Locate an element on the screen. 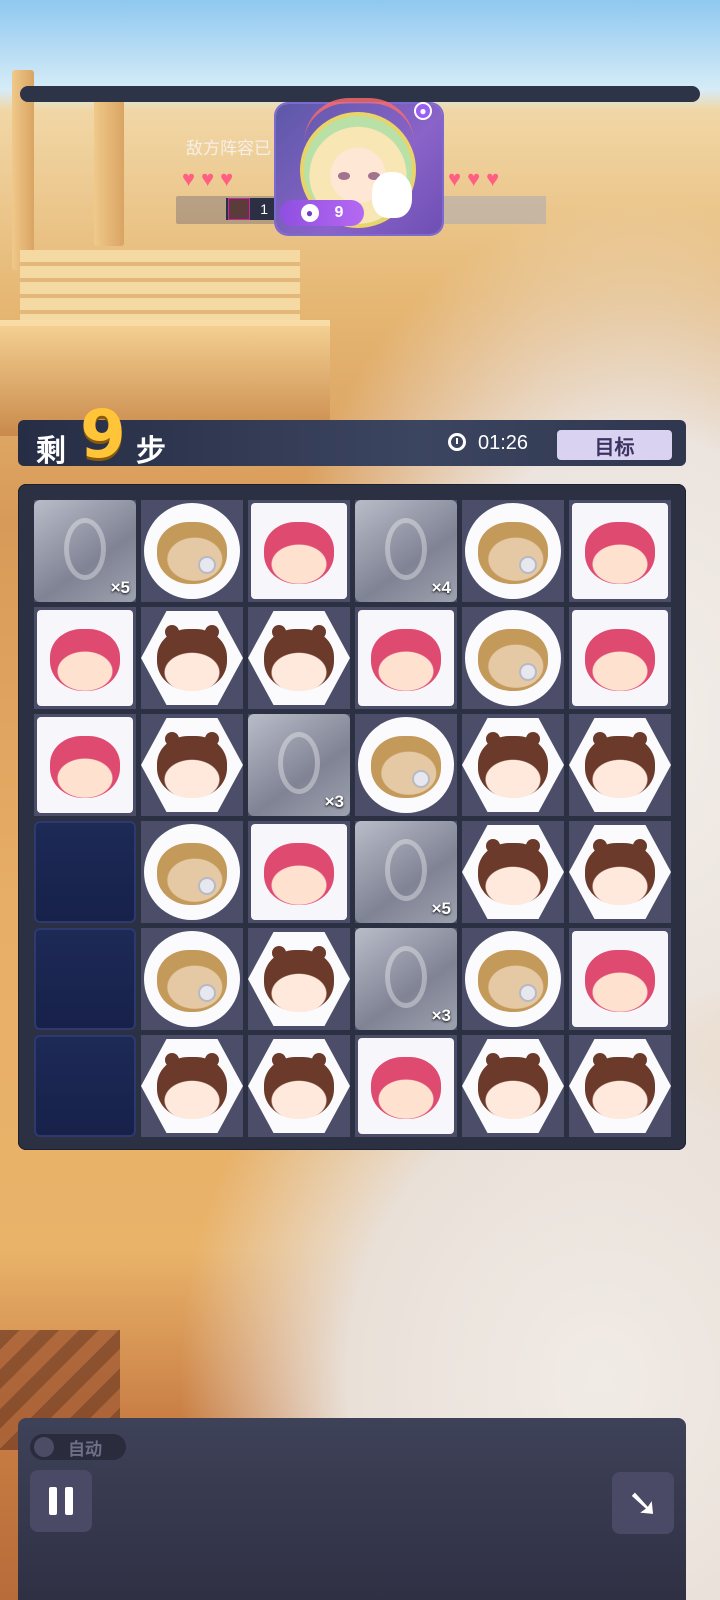 The width and height of the screenshot is (720, 1600). footprint-icon: ● is located at coordinates (309, 213).